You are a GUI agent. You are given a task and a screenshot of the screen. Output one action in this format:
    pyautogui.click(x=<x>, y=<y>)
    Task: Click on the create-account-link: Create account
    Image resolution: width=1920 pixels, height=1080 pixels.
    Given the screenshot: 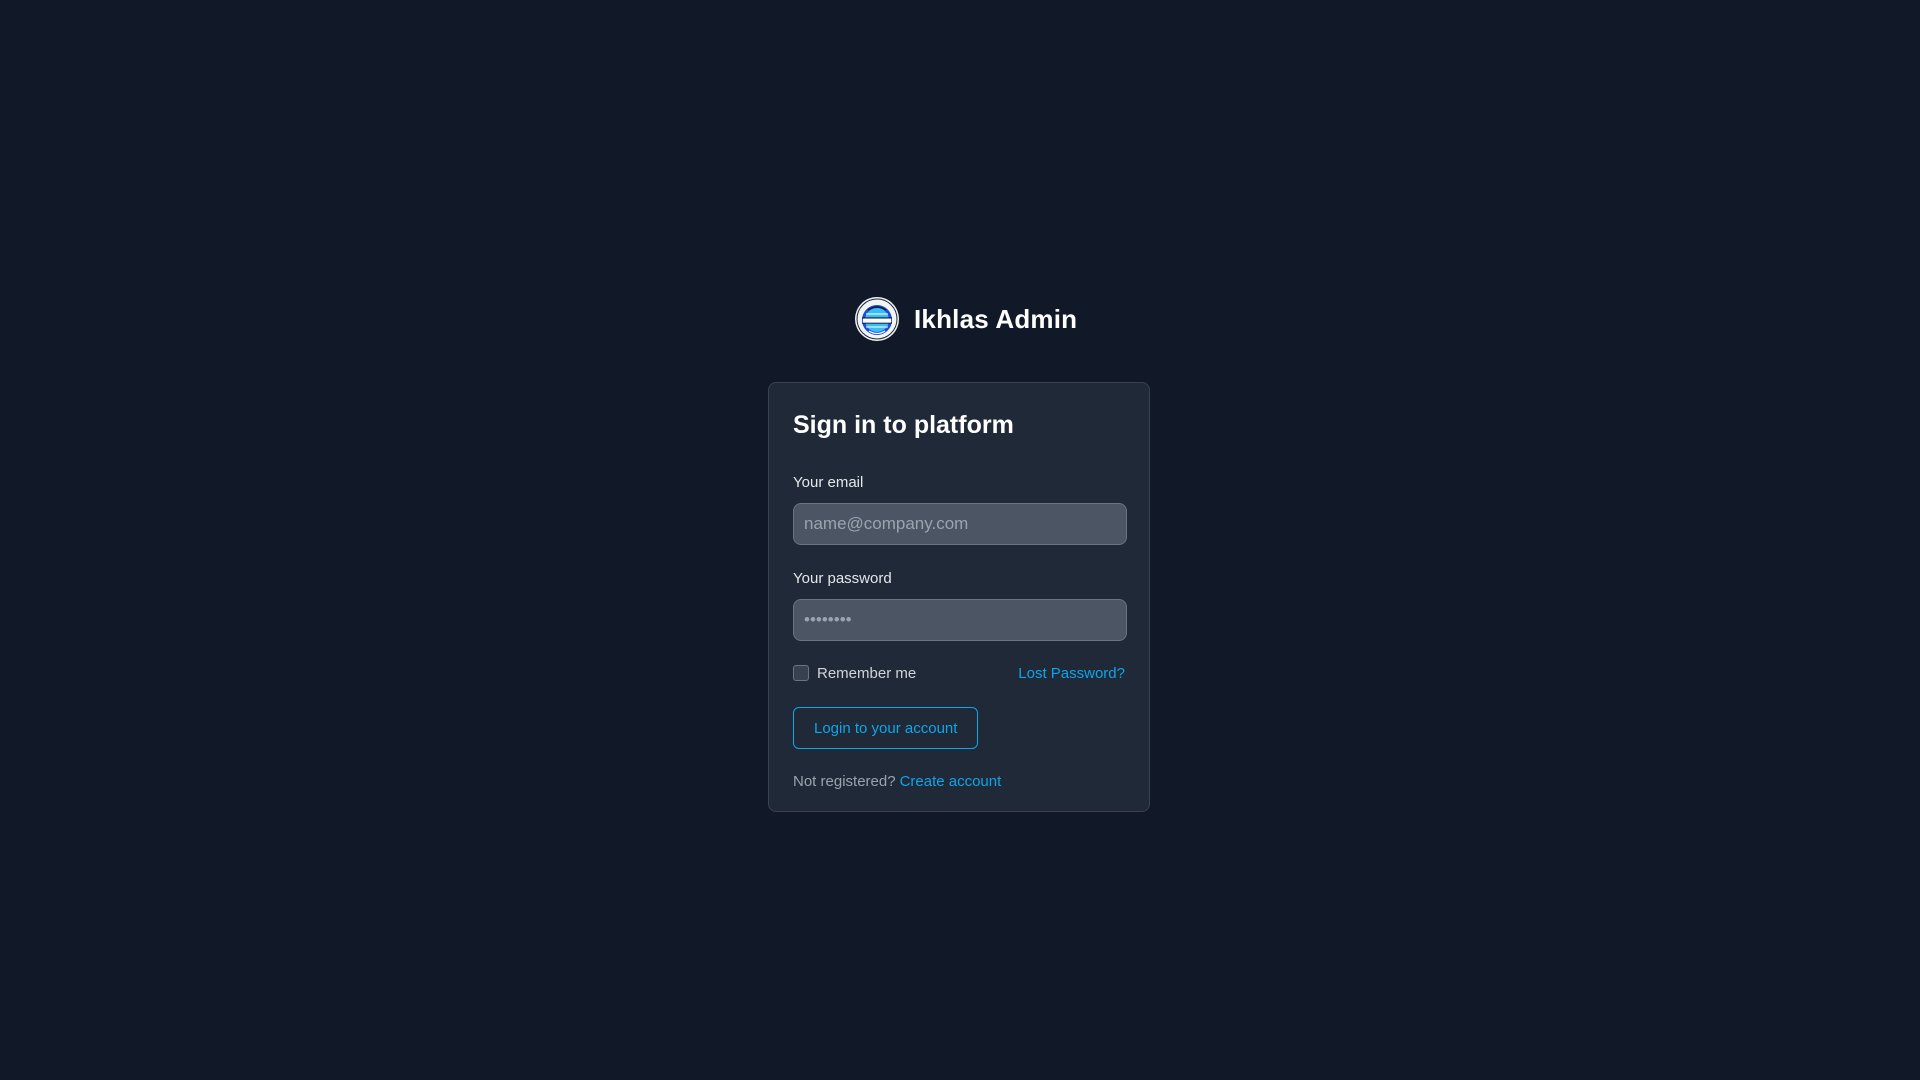 What is the action you would take?
    pyautogui.click(x=951, y=781)
    